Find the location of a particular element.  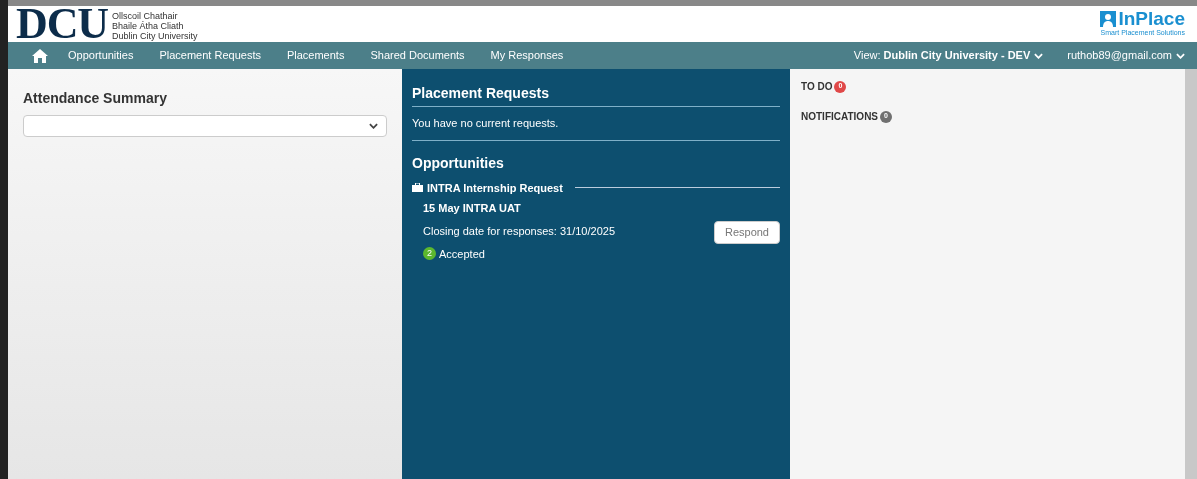

university-name-line: Dublin City University is located at coordinates (155, 36).